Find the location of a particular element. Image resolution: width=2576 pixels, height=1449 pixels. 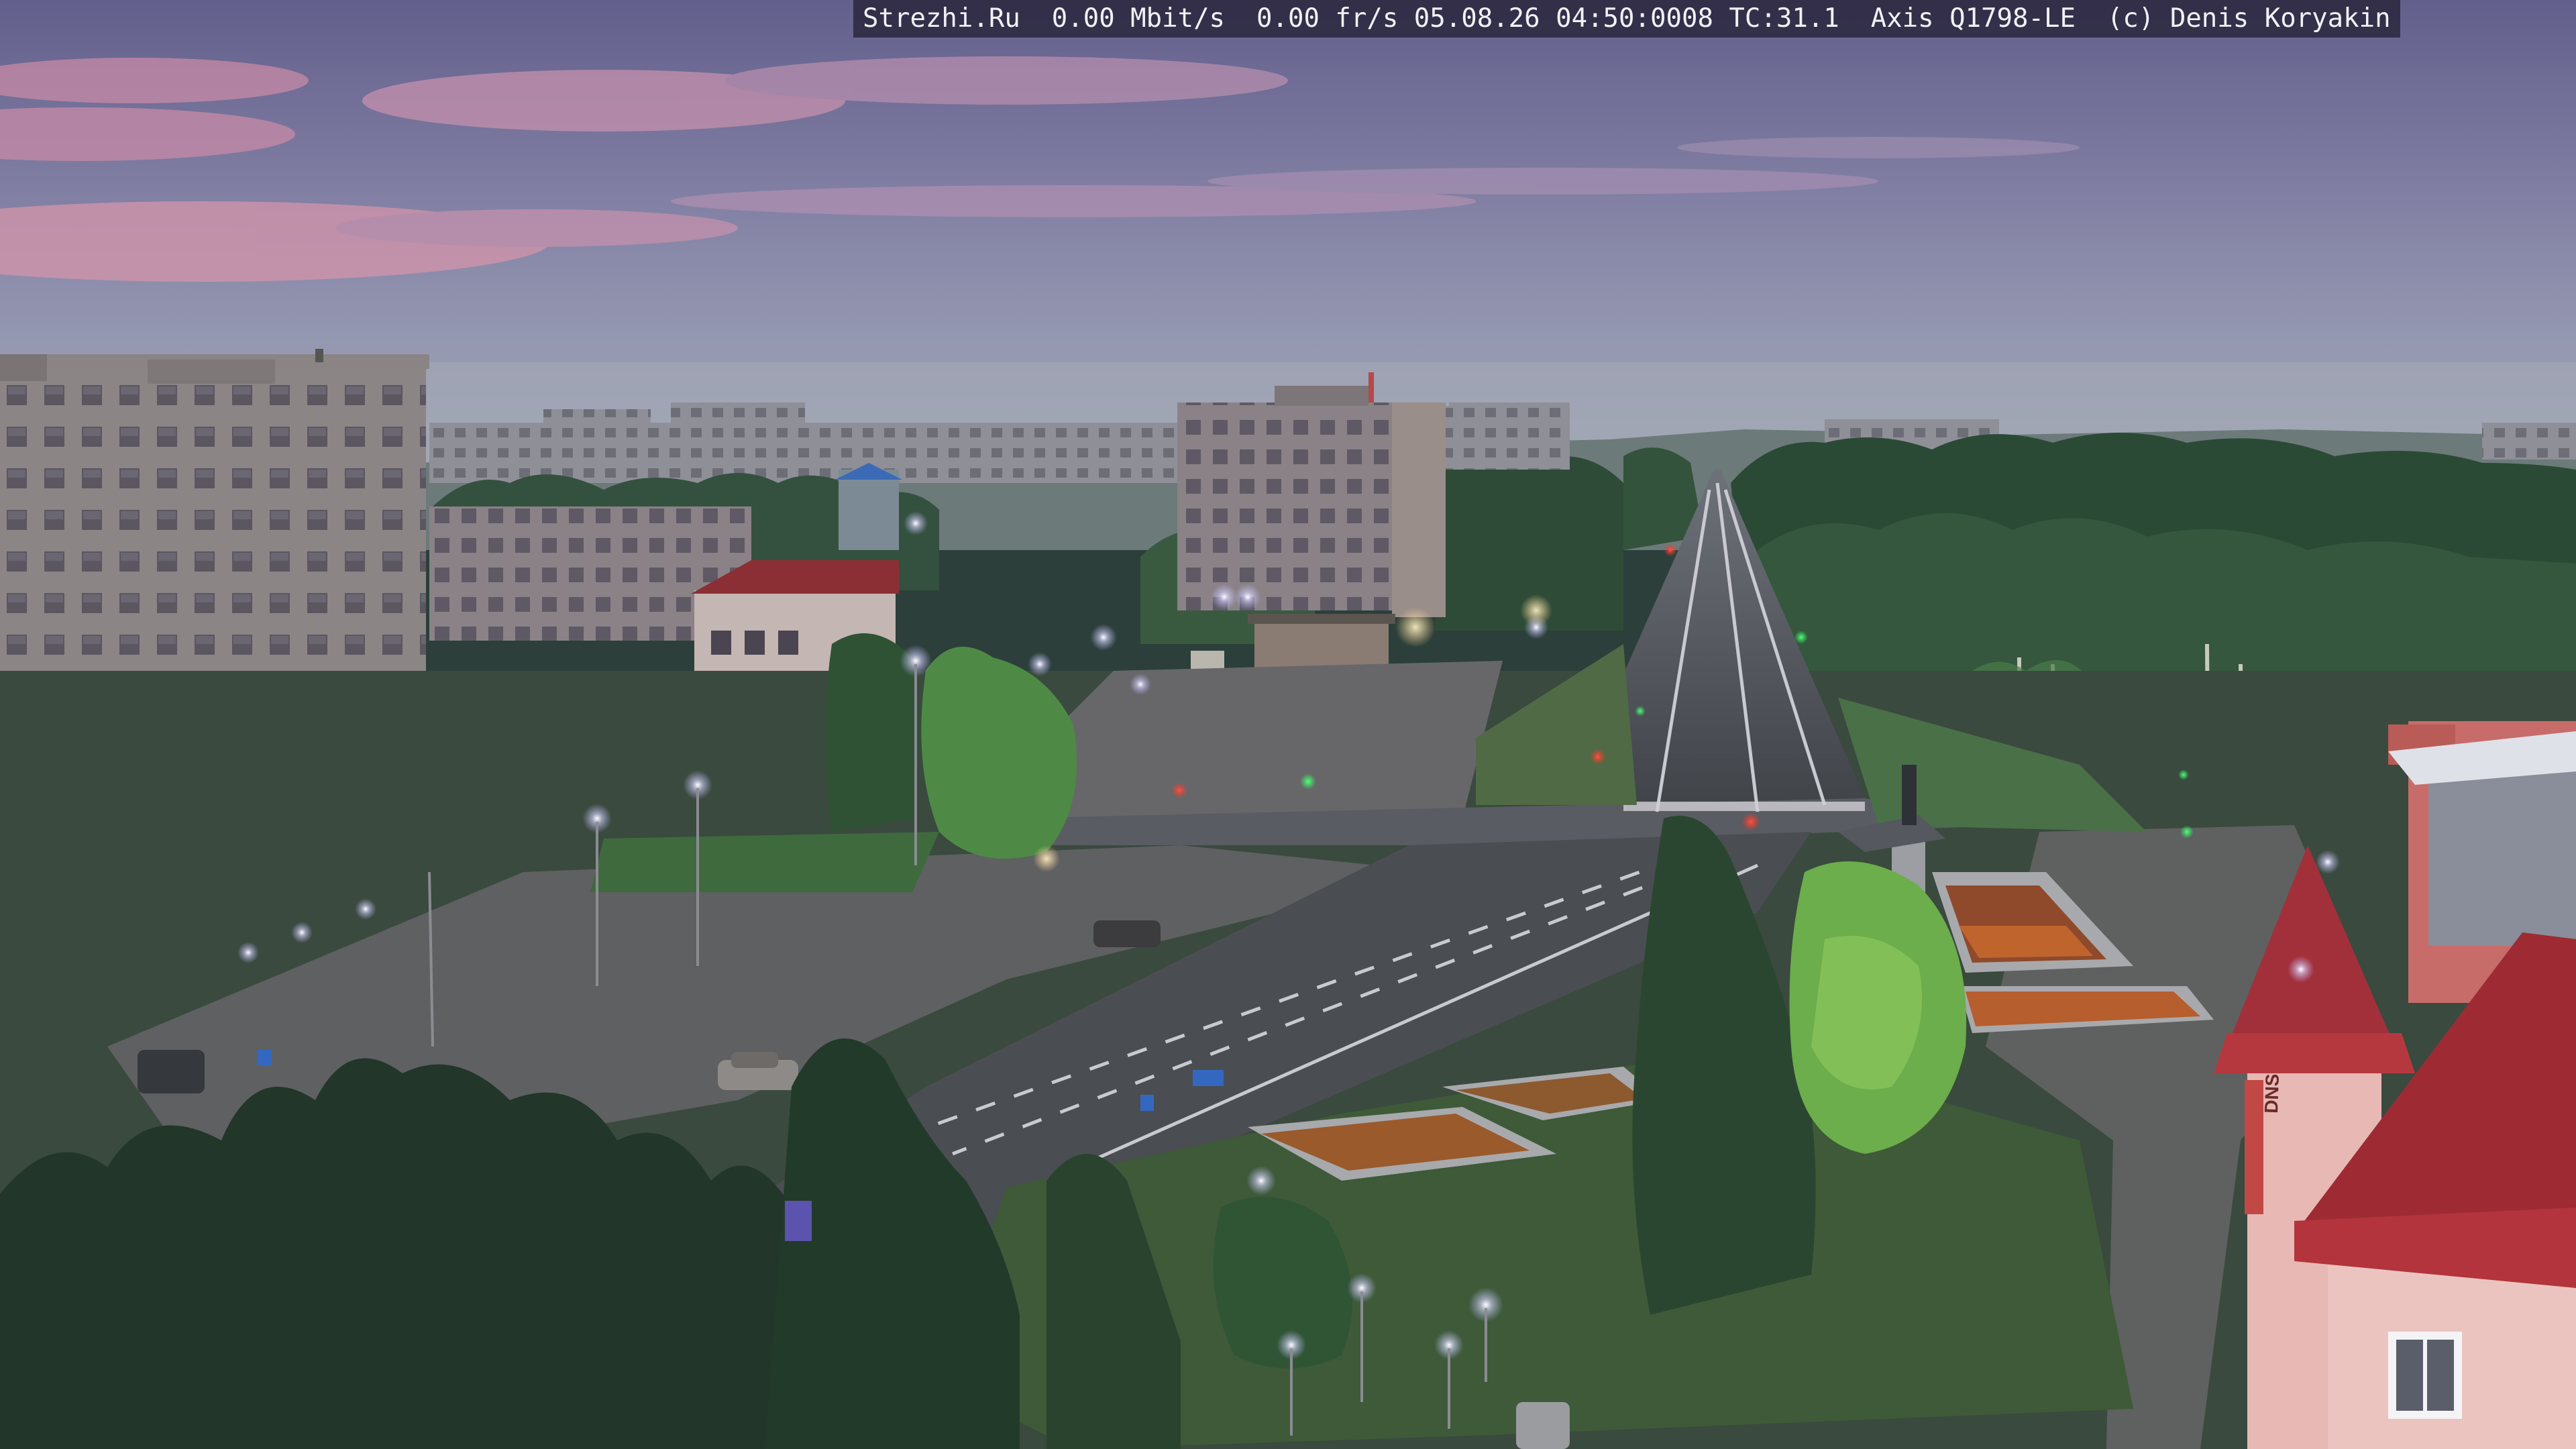

plaza is located at coordinates (1268, 739).